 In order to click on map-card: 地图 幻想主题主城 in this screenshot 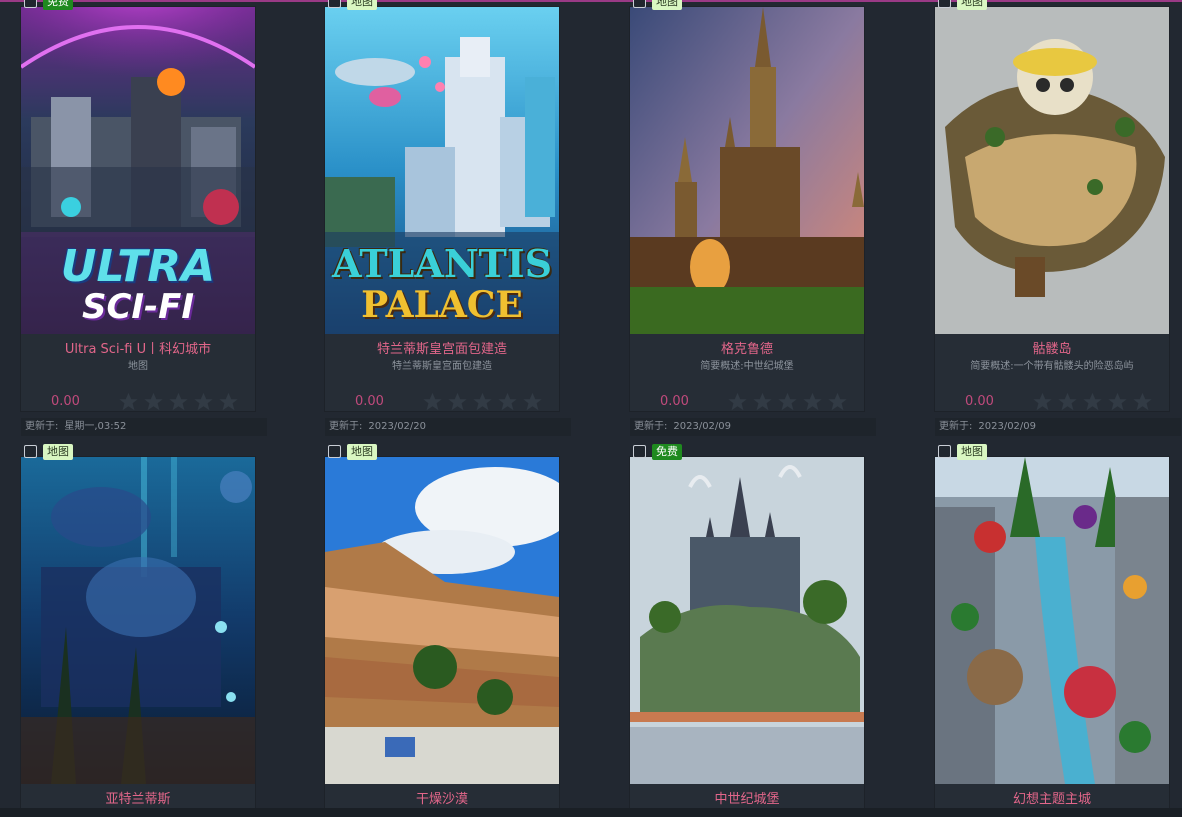, I will do `click(1052, 630)`.